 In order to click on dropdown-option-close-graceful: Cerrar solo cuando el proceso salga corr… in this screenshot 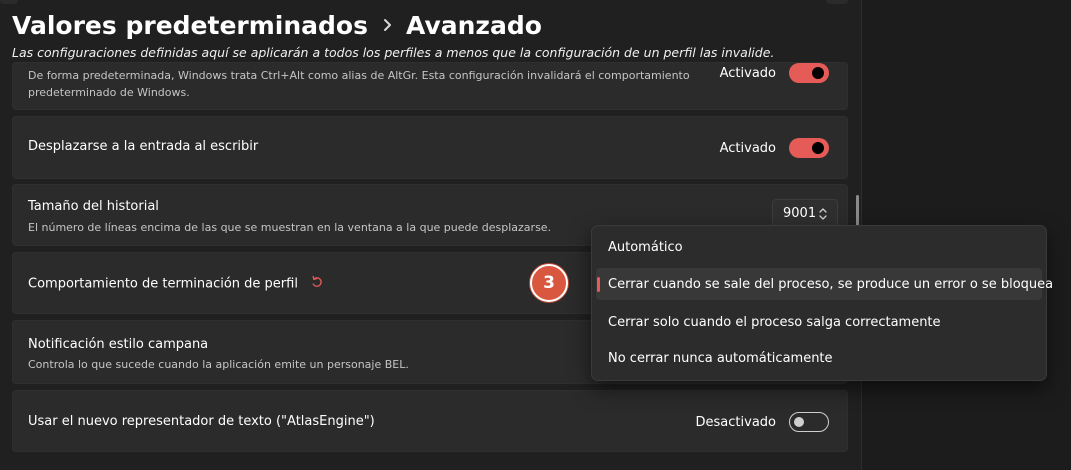, I will do `click(819, 322)`.